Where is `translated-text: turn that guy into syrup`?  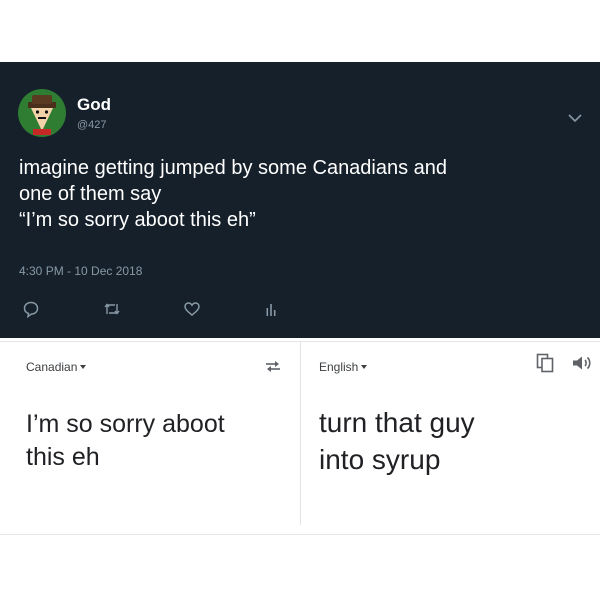 translated-text: turn that guy into syrup is located at coordinates (454, 441).